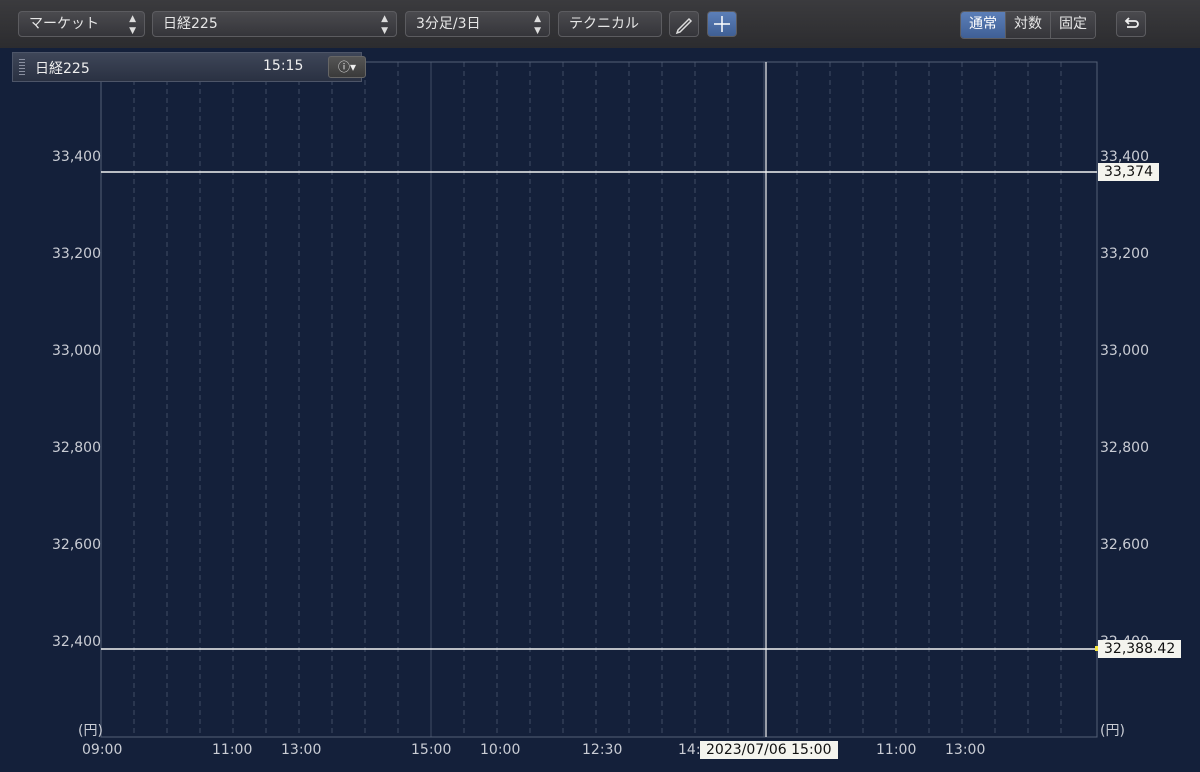 Image resolution: width=1200 pixels, height=772 pixels. Describe the element at coordinates (1124, 351) in the screenshot. I see `y-tick-right-33000: 33,000` at that location.